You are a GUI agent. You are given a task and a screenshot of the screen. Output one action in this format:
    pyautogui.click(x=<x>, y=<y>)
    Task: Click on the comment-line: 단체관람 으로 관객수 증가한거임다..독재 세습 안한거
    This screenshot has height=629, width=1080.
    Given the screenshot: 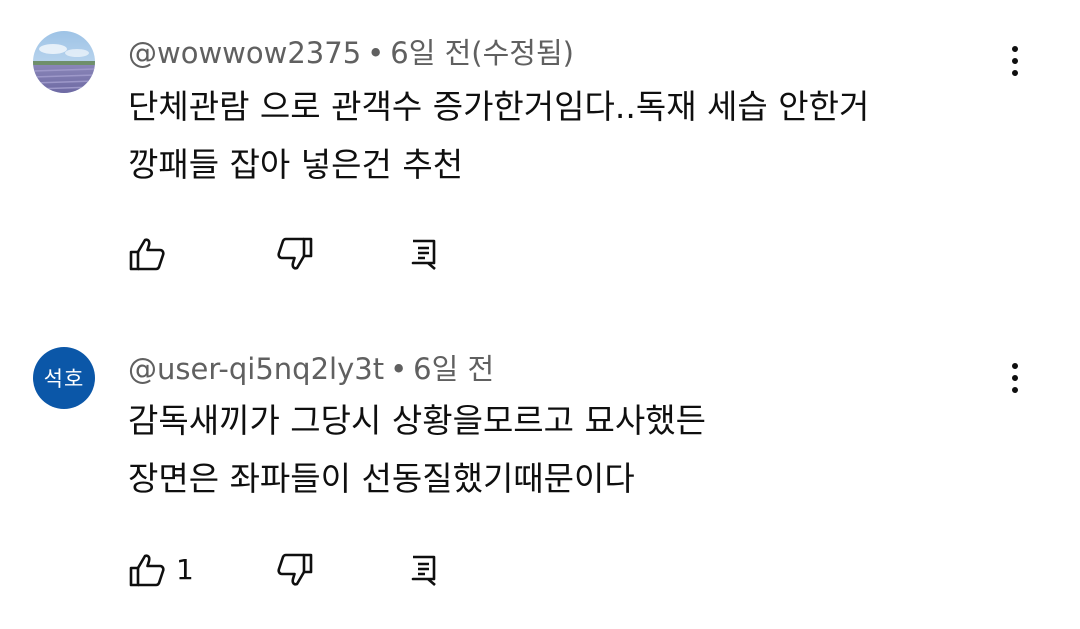 What is the action you would take?
    pyautogui.click(x=499, y=106)
    